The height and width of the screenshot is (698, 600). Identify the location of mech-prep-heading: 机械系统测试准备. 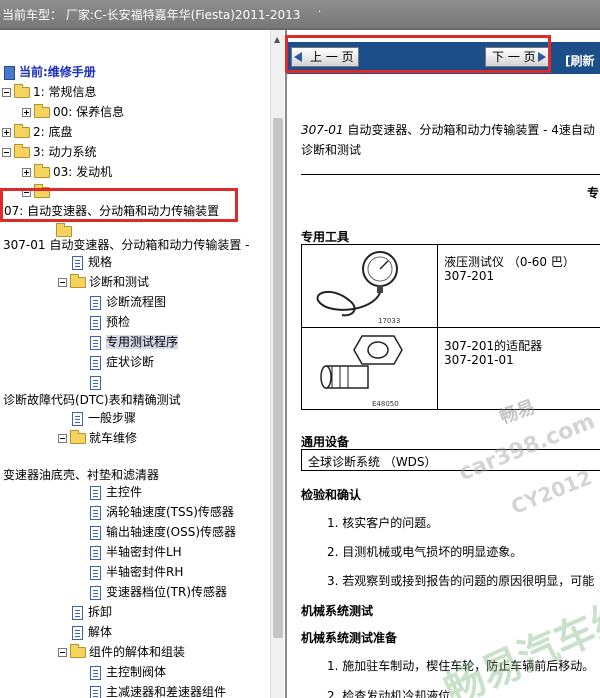
(349, 638).